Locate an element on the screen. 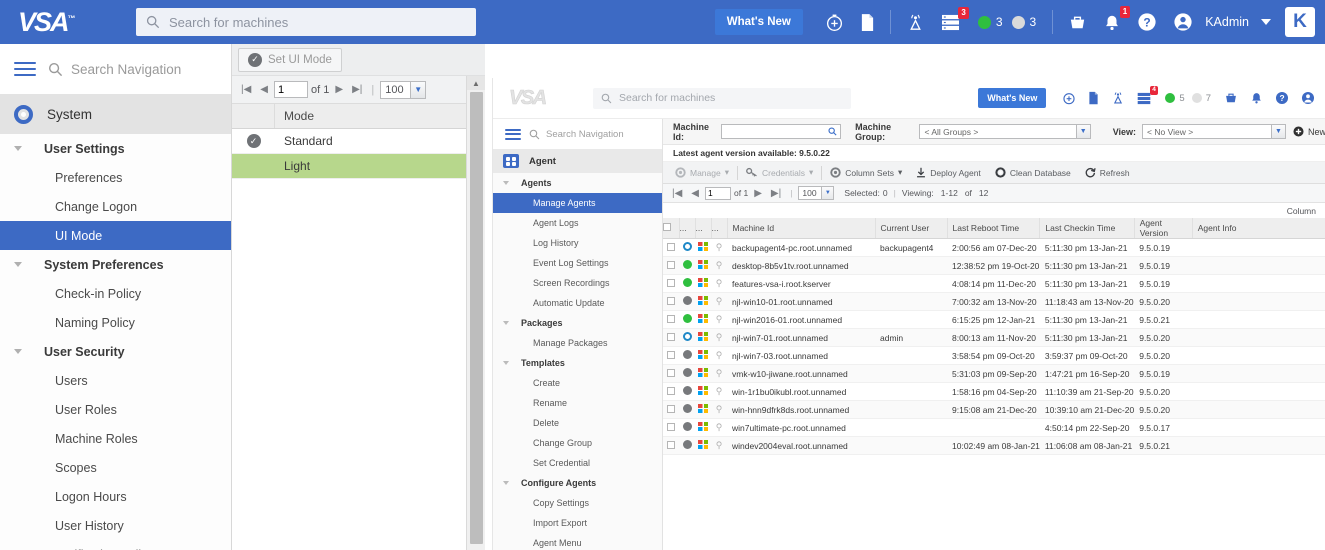 The width and height of the screenshot is (1325, 550). sidebar-group-user-security: User Security is located at coordinates (115, 351).